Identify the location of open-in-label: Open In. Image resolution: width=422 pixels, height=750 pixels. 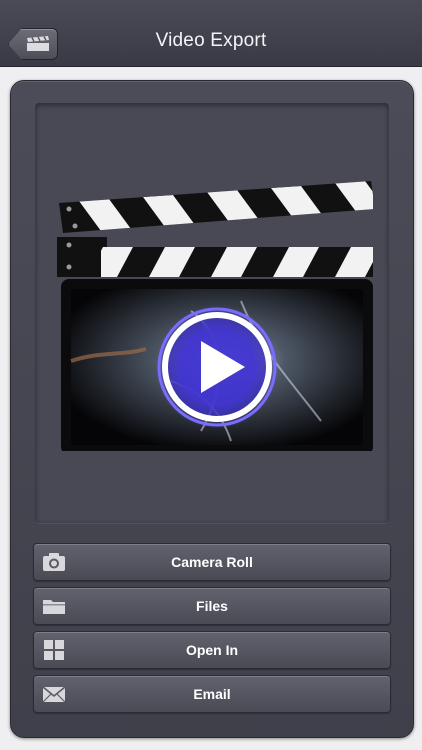
(212, 650).